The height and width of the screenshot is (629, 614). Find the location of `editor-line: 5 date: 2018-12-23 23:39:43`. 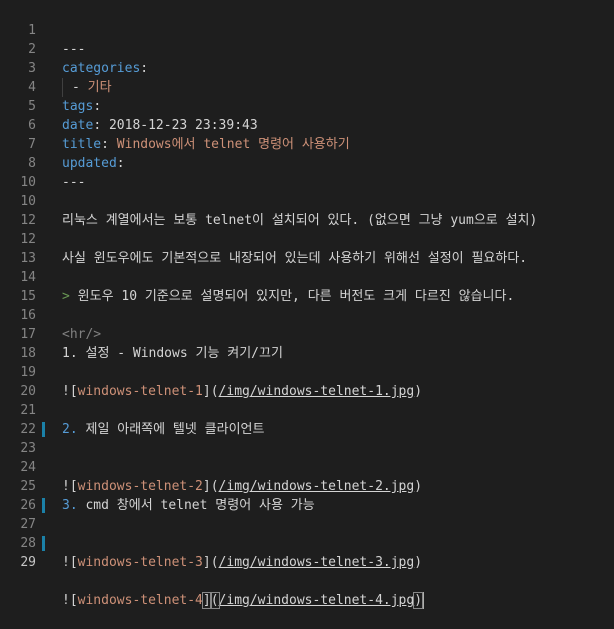

editor-line: 5 date: 2018-12-23 23:39:43 is located at coordinates (307, 105).